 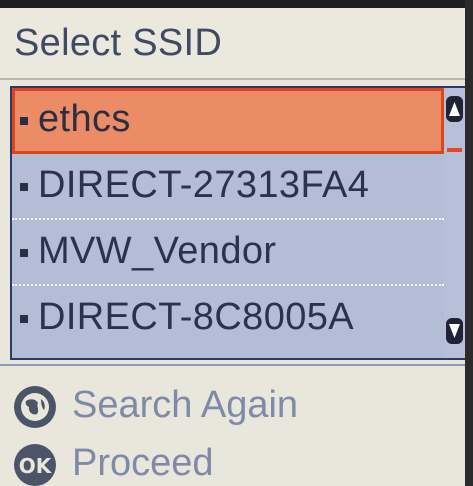 I want to click on ssid-label: DIRECT-27313FA4, so click(x=204, y=185).